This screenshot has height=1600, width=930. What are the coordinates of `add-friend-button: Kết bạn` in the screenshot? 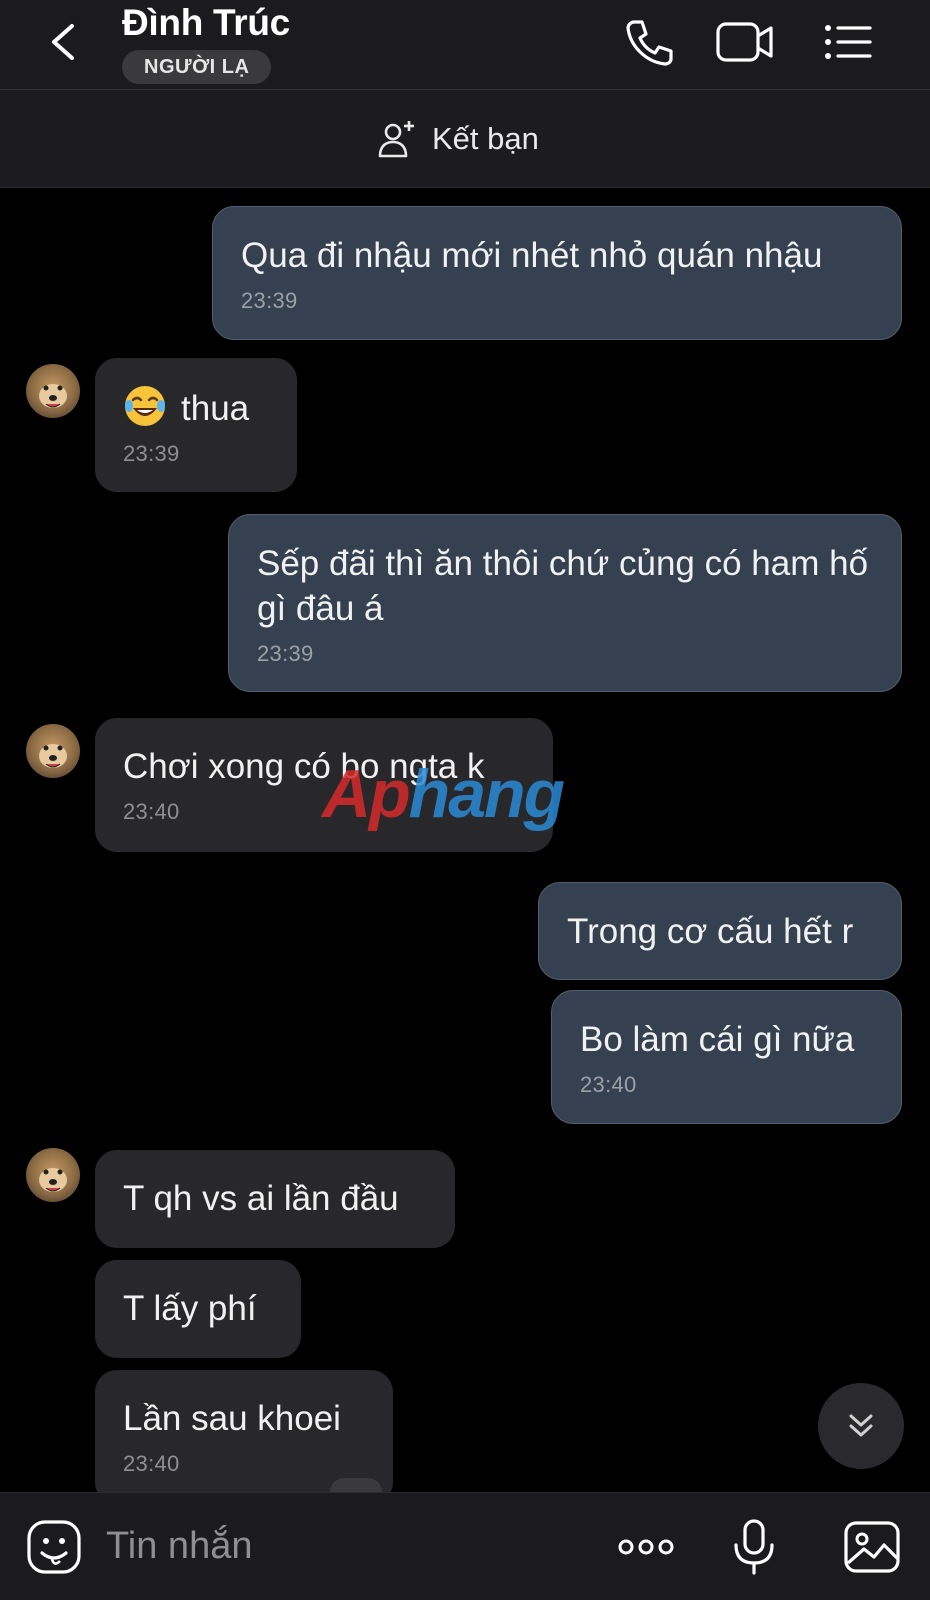 It's located at (457, 139).